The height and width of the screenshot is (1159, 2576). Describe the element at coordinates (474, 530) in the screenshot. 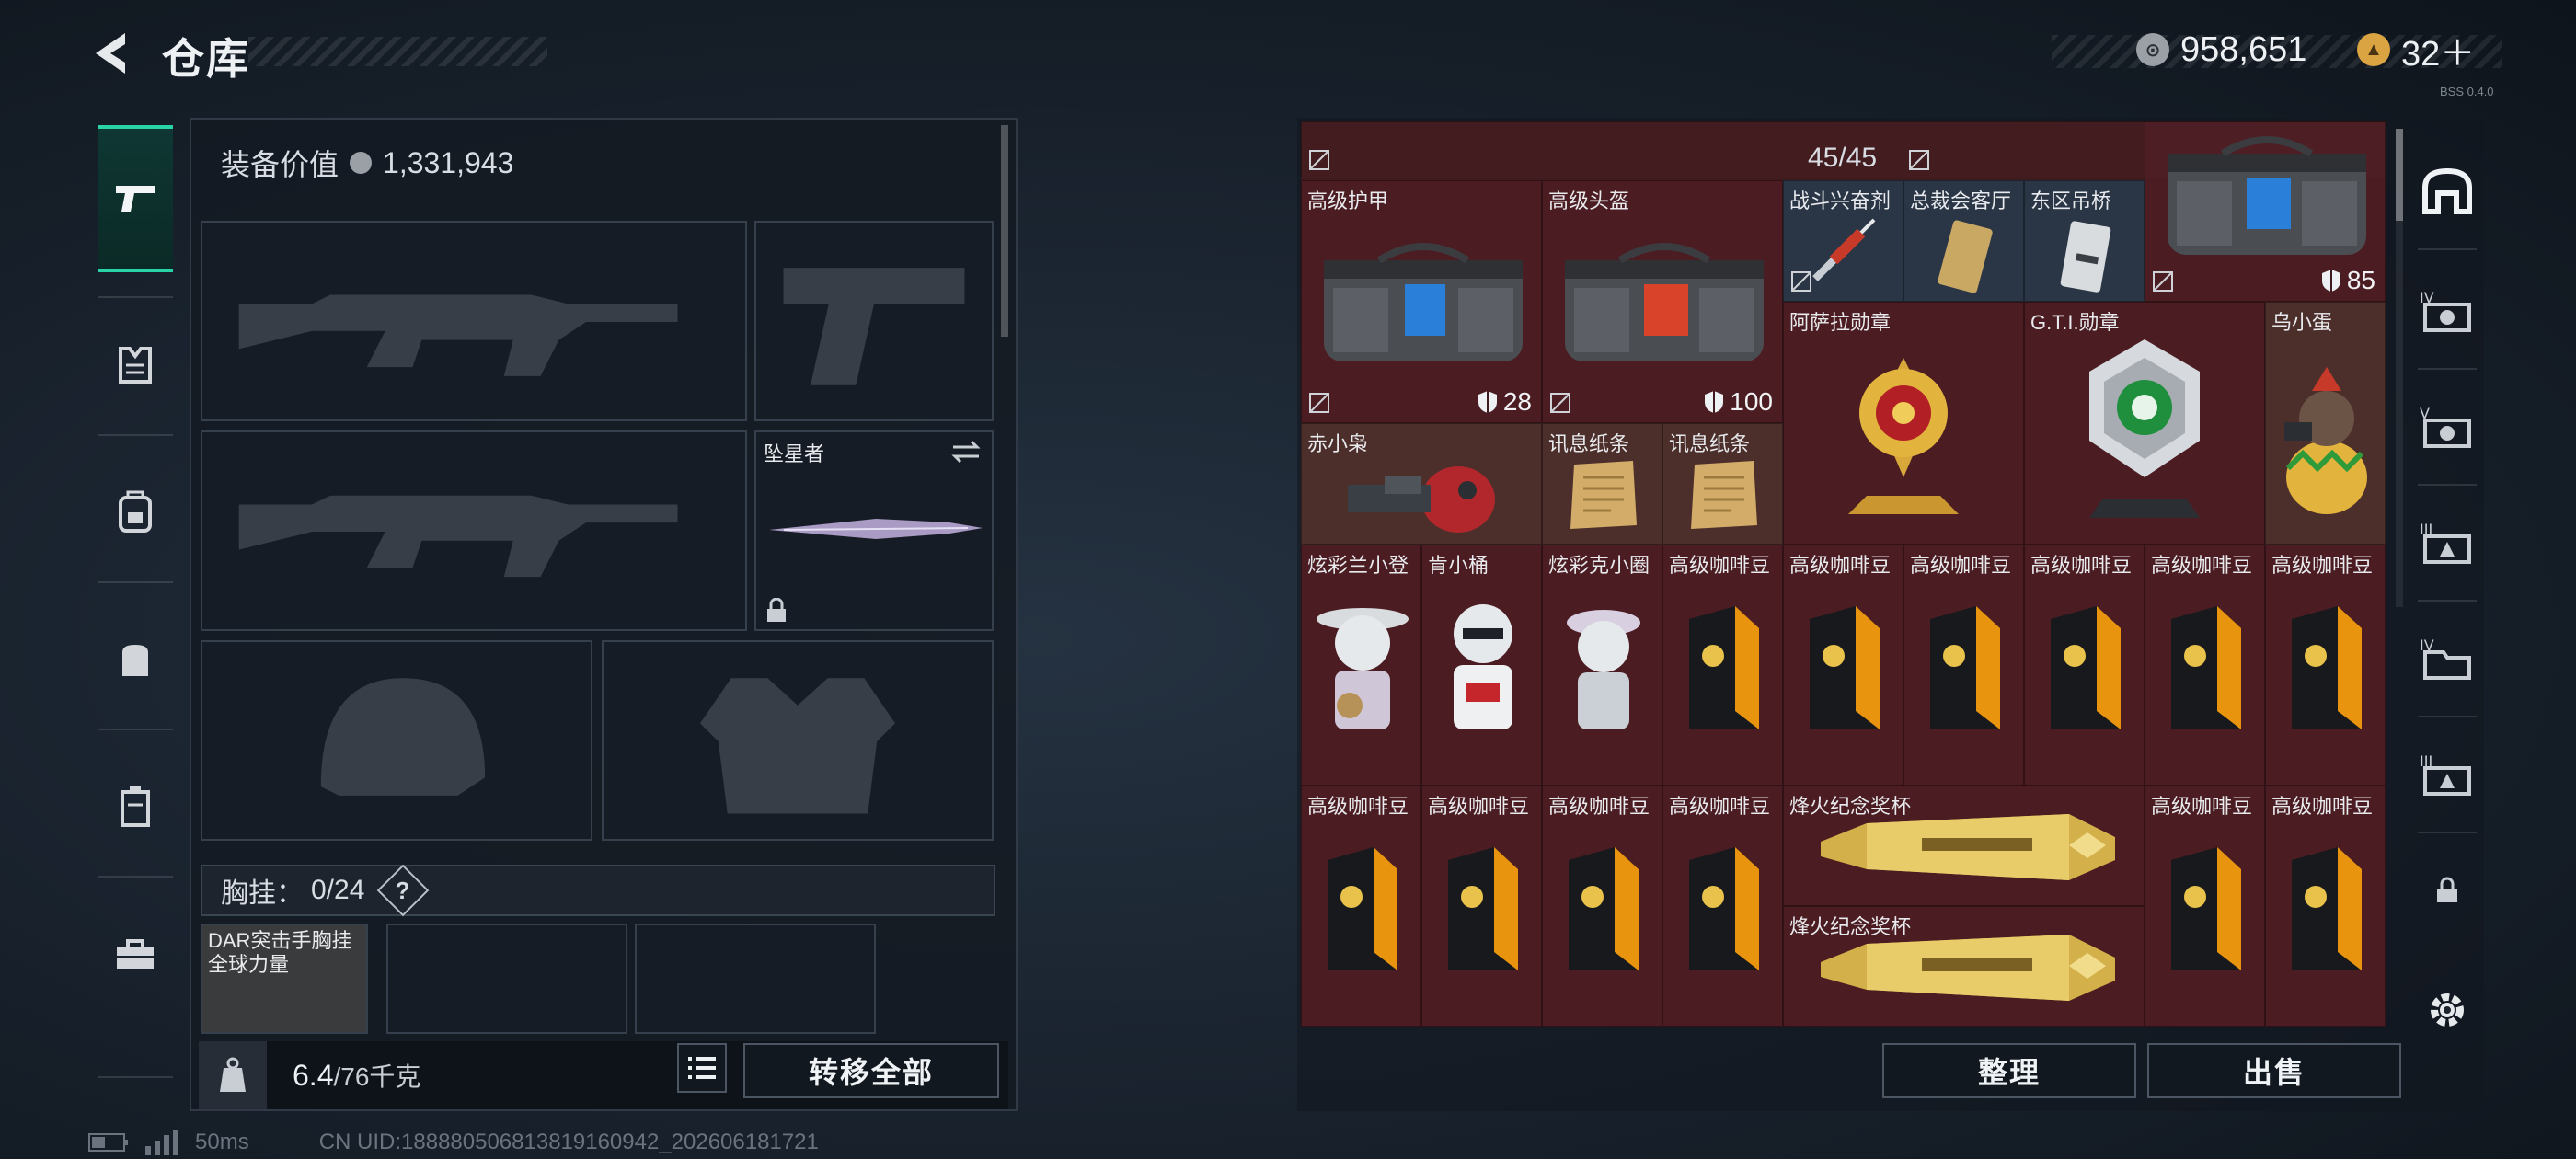

I see `slot-secondary-weapon` at that location.